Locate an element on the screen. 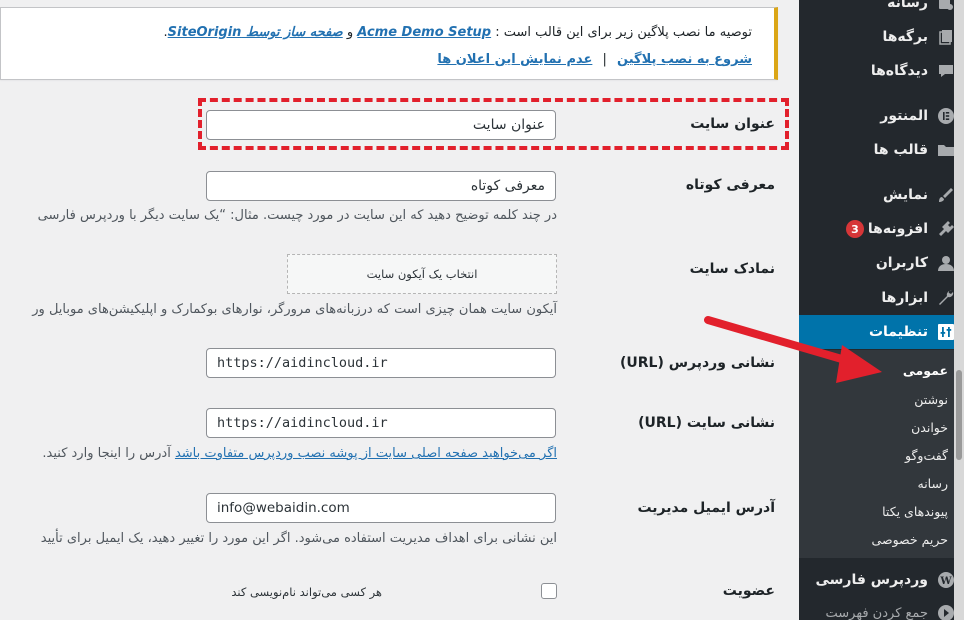 The image size is (964, 620). sidebar-item-appearance: نمایش is located at coordinates (881, 195).